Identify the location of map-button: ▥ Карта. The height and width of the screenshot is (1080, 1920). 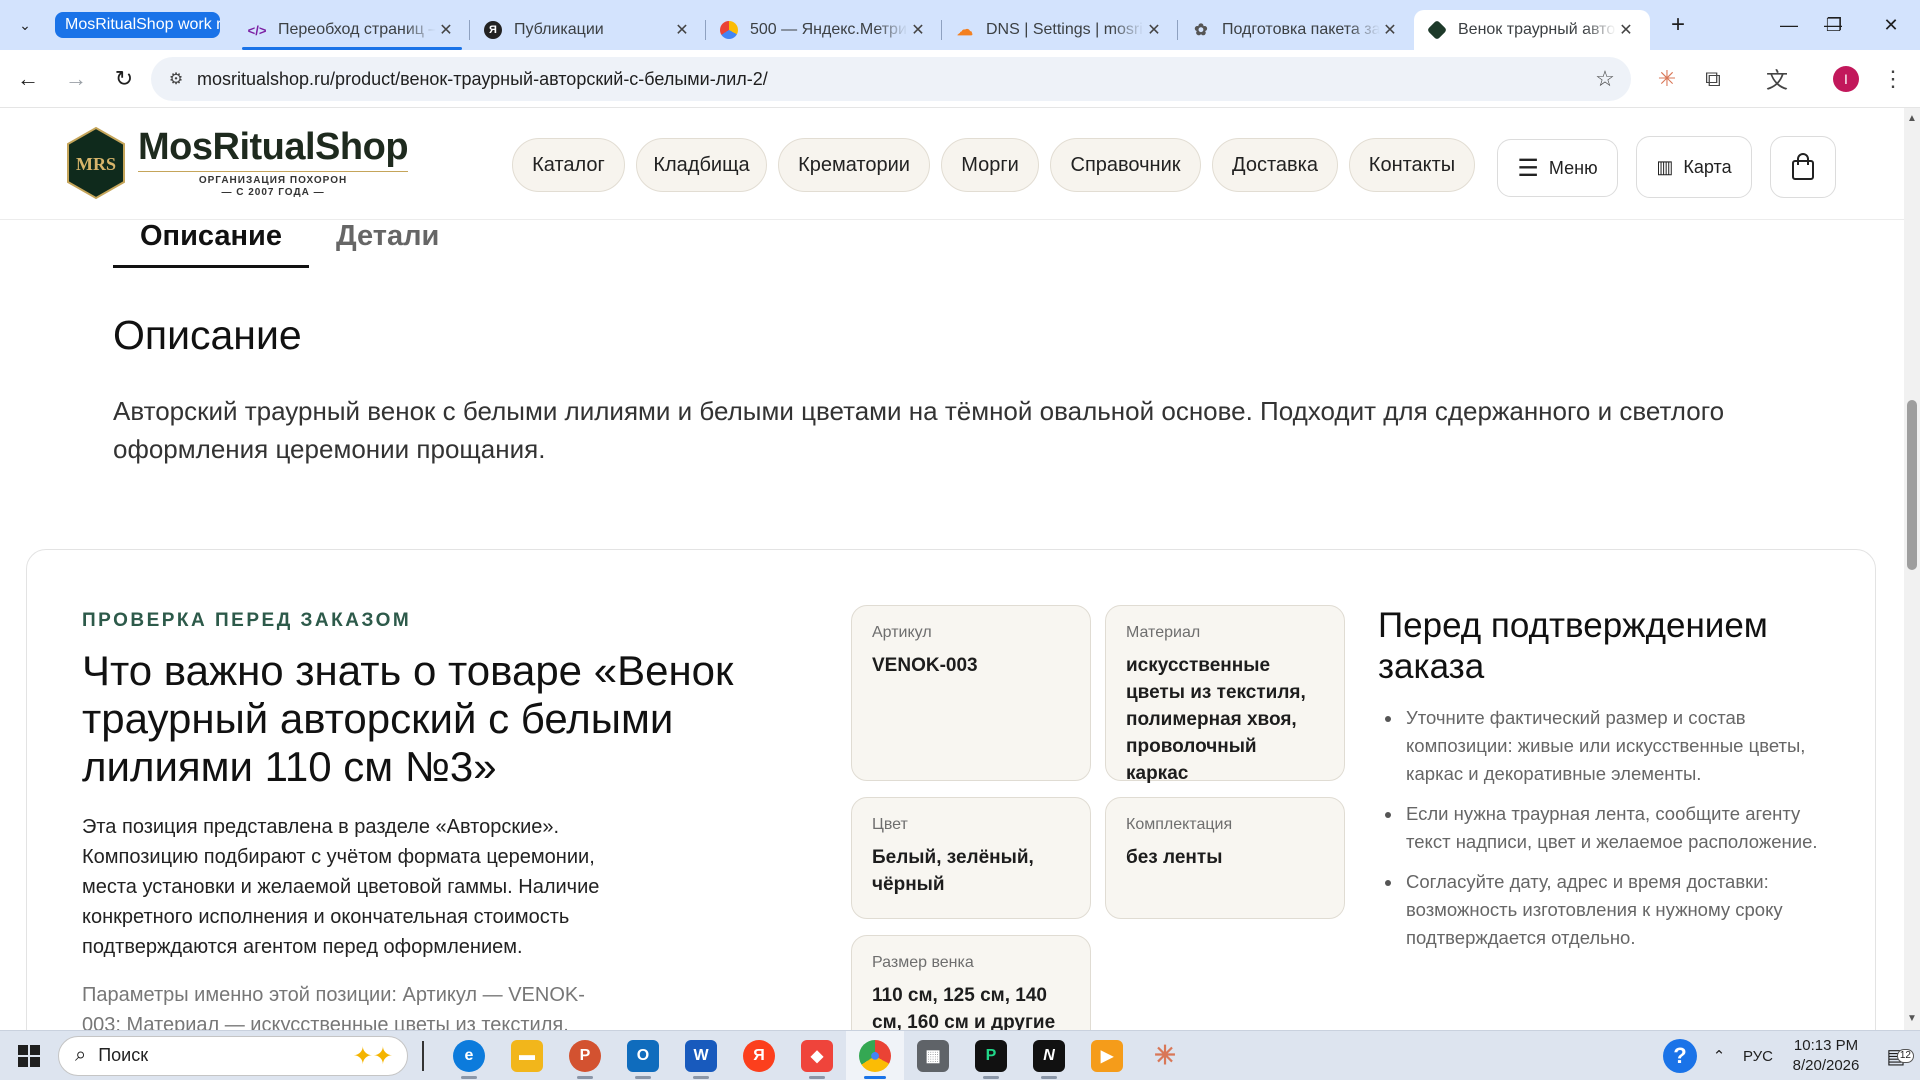
(1694, 167).